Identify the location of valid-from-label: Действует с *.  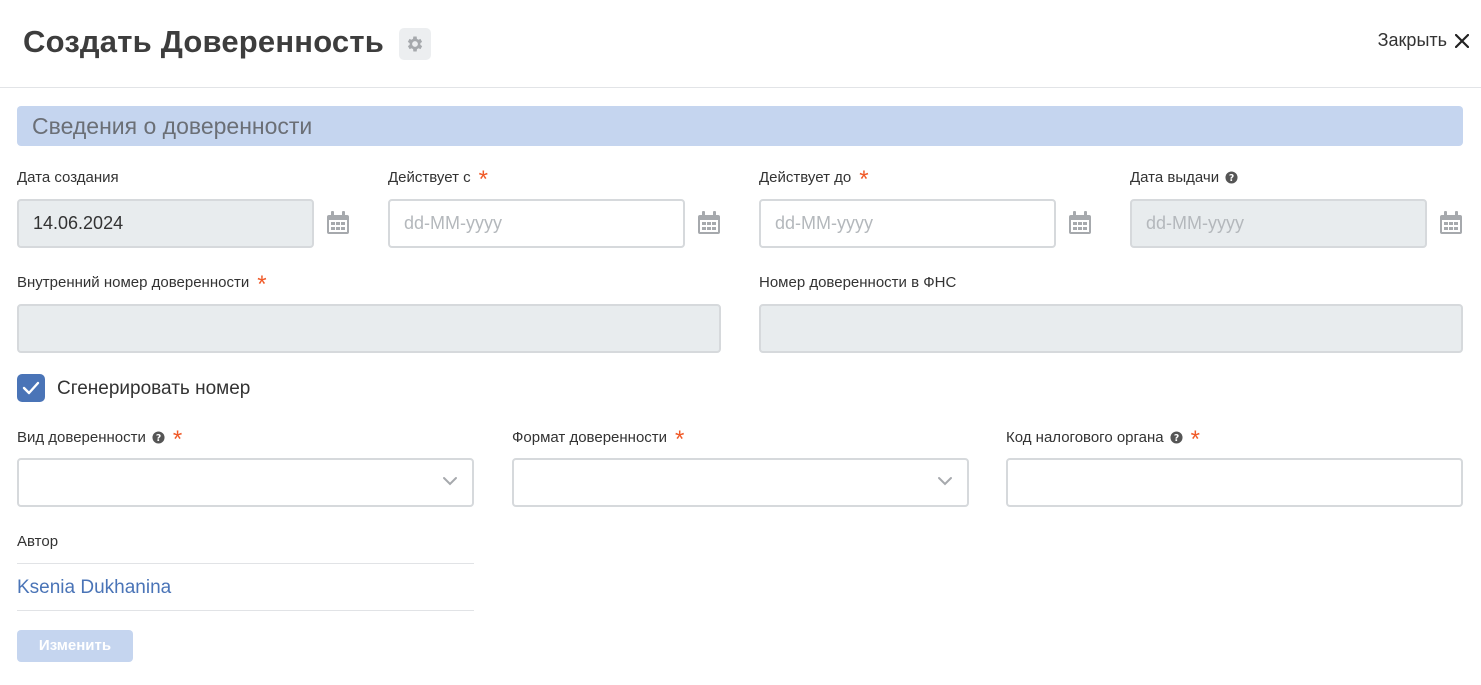
(438, 179).